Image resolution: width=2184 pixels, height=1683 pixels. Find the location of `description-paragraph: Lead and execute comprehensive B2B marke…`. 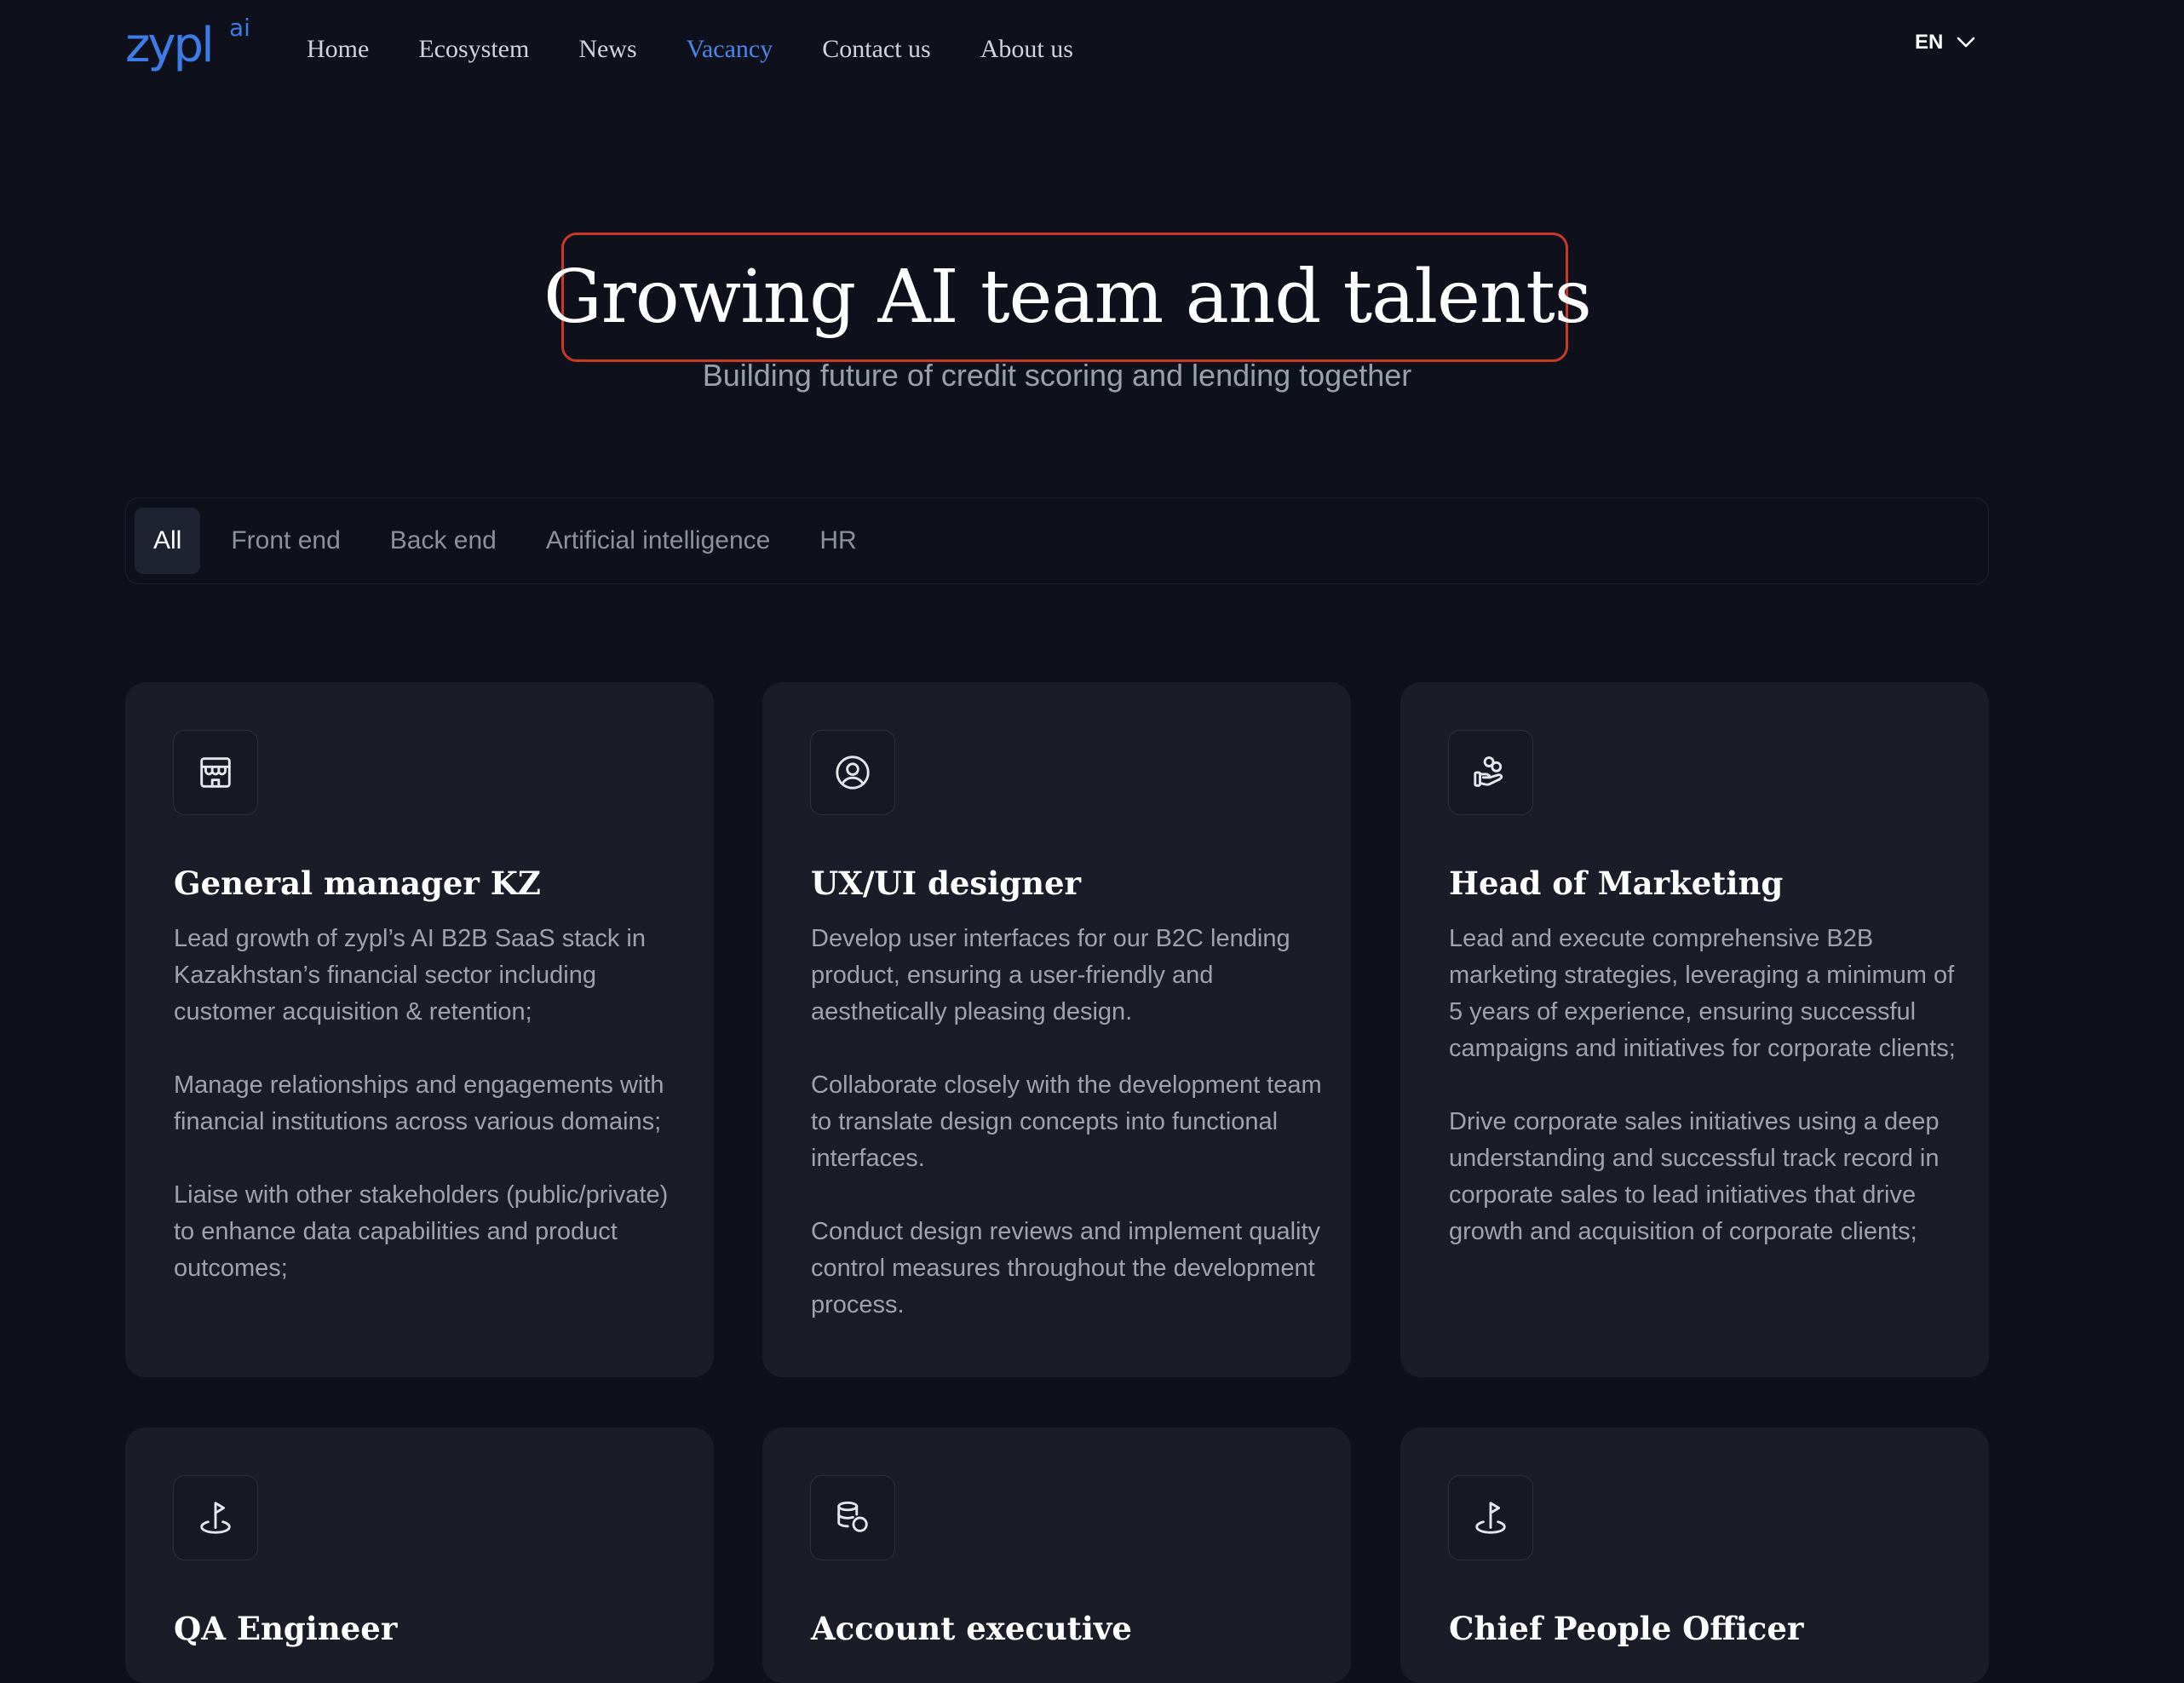

description-paragraph: Lead and execute comprehensive B2B marke… is located at coordinates (1702, 993).